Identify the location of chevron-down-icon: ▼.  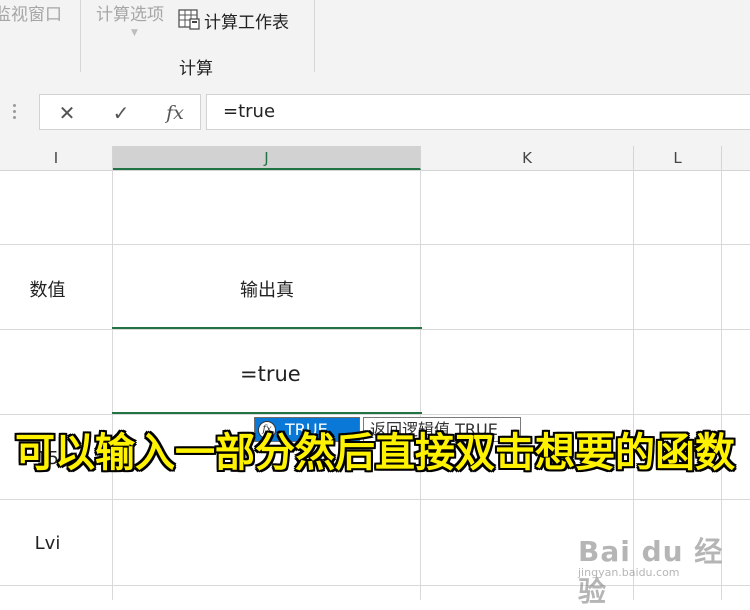
(134, 33).